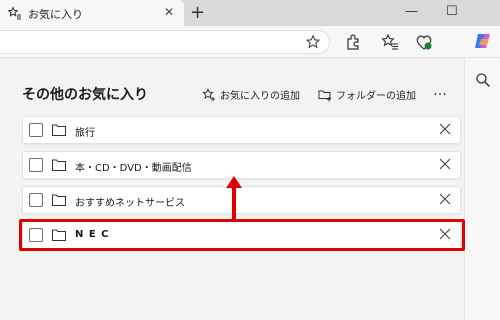  What do you see at coordinates (165, 42) in the screenshot?
I see `address-bar` at bounding box center [165, 42].